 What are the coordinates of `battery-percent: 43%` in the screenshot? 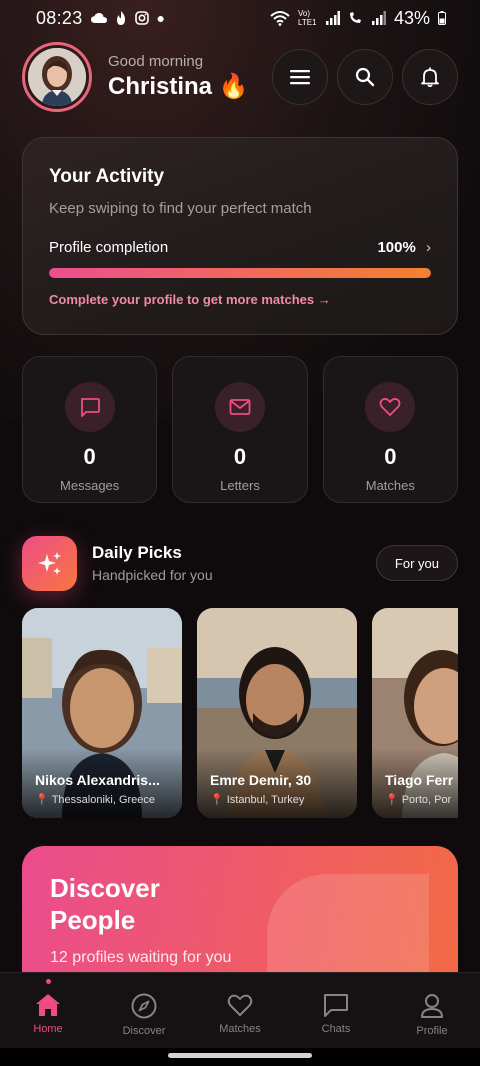 It's located at (411, 17).